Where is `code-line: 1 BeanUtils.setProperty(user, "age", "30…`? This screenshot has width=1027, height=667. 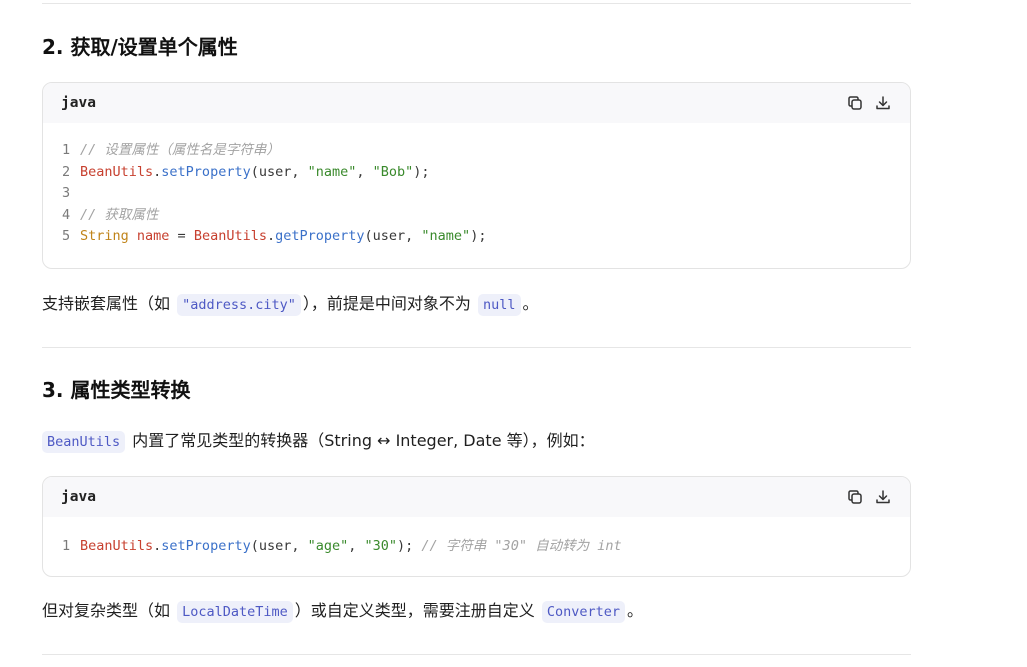 code-line: 1 BeanUtils.setProperty(user, "age", "30… is located at coordinates (476, 547).